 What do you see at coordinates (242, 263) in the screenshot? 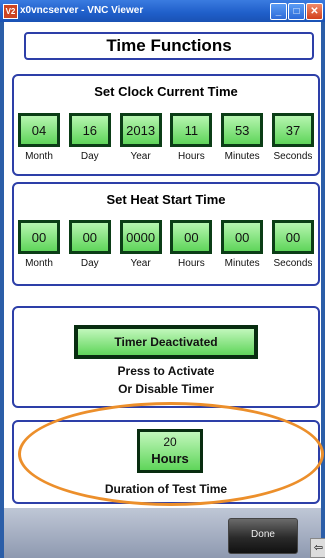
I see `heat-minutes-label: Minutes` at bounding box center [242, 263].